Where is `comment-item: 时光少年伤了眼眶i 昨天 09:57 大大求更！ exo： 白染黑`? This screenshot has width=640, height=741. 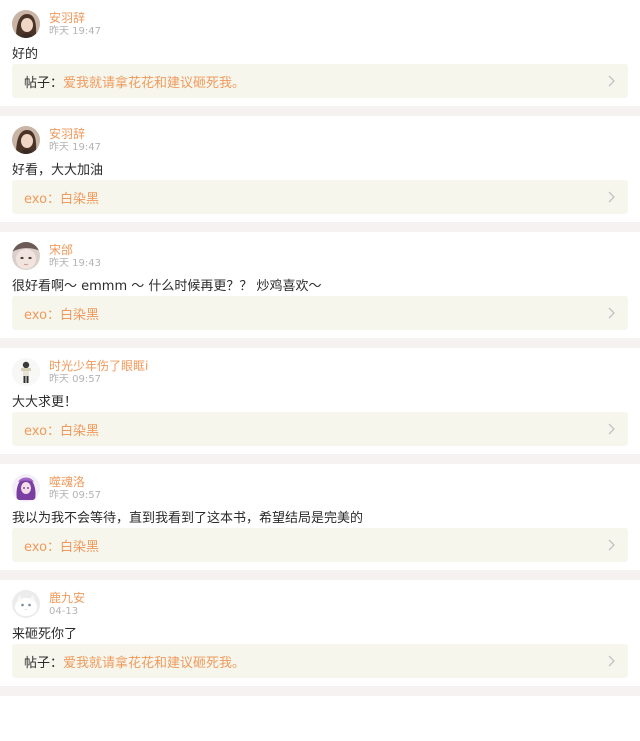 comment-item: 时光少年伤了眼眶i 昨天 09:57 大大求更！ exo： 白染黑 is located at coordinates (320, 401).